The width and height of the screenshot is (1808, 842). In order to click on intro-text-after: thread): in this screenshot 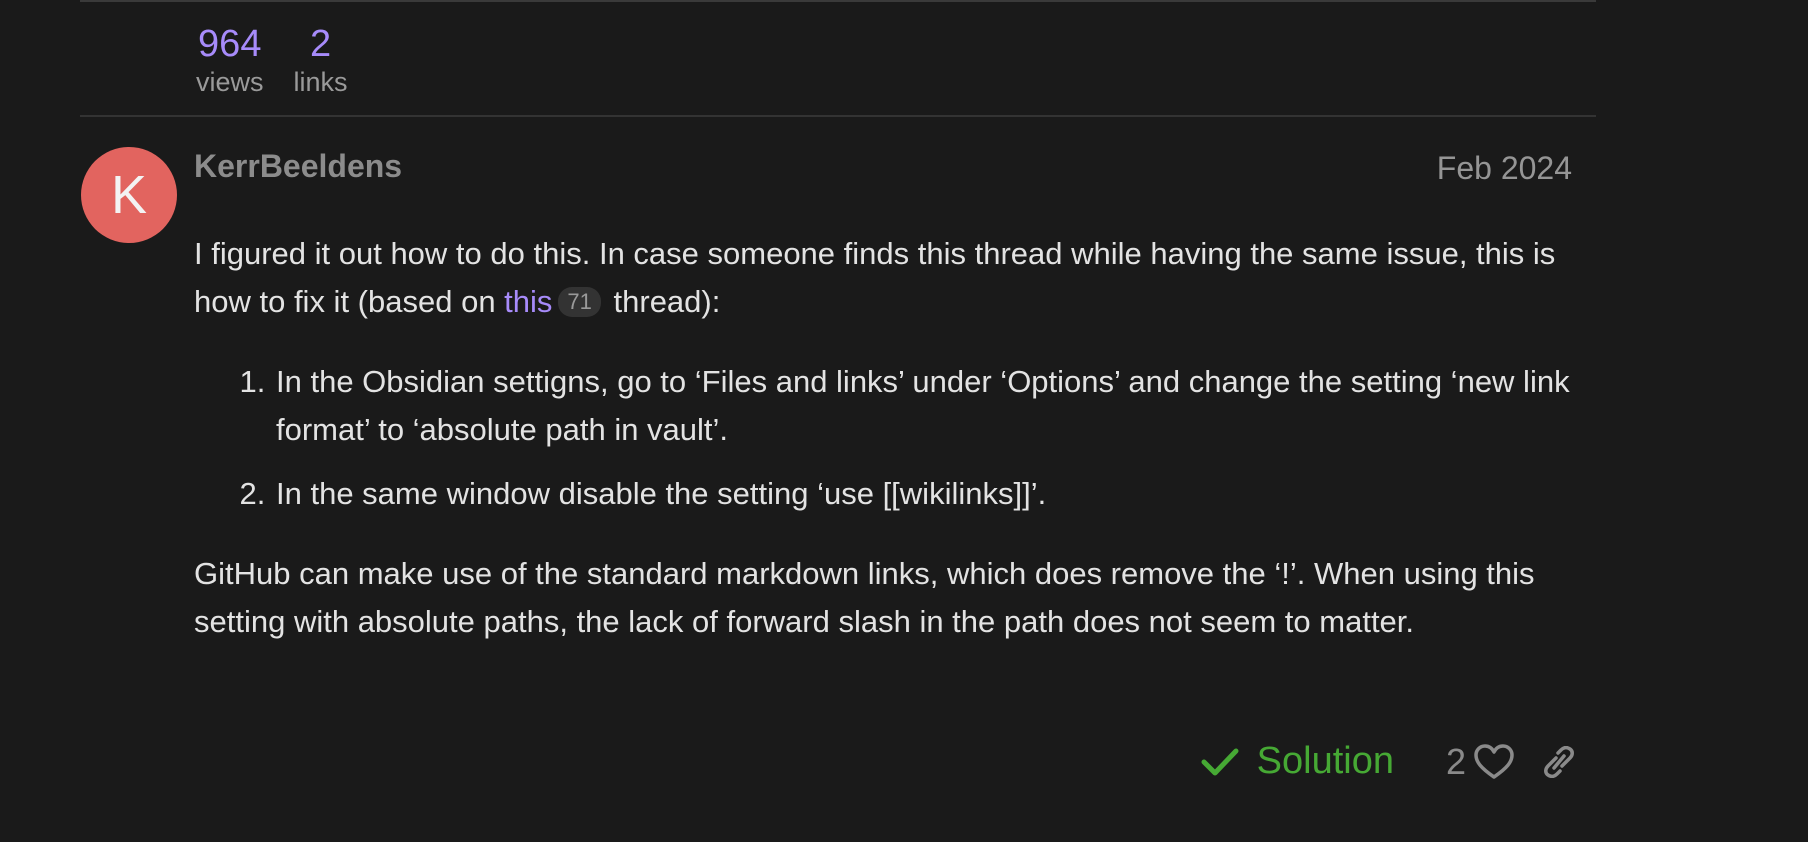, I will do `click(662, 301)`.